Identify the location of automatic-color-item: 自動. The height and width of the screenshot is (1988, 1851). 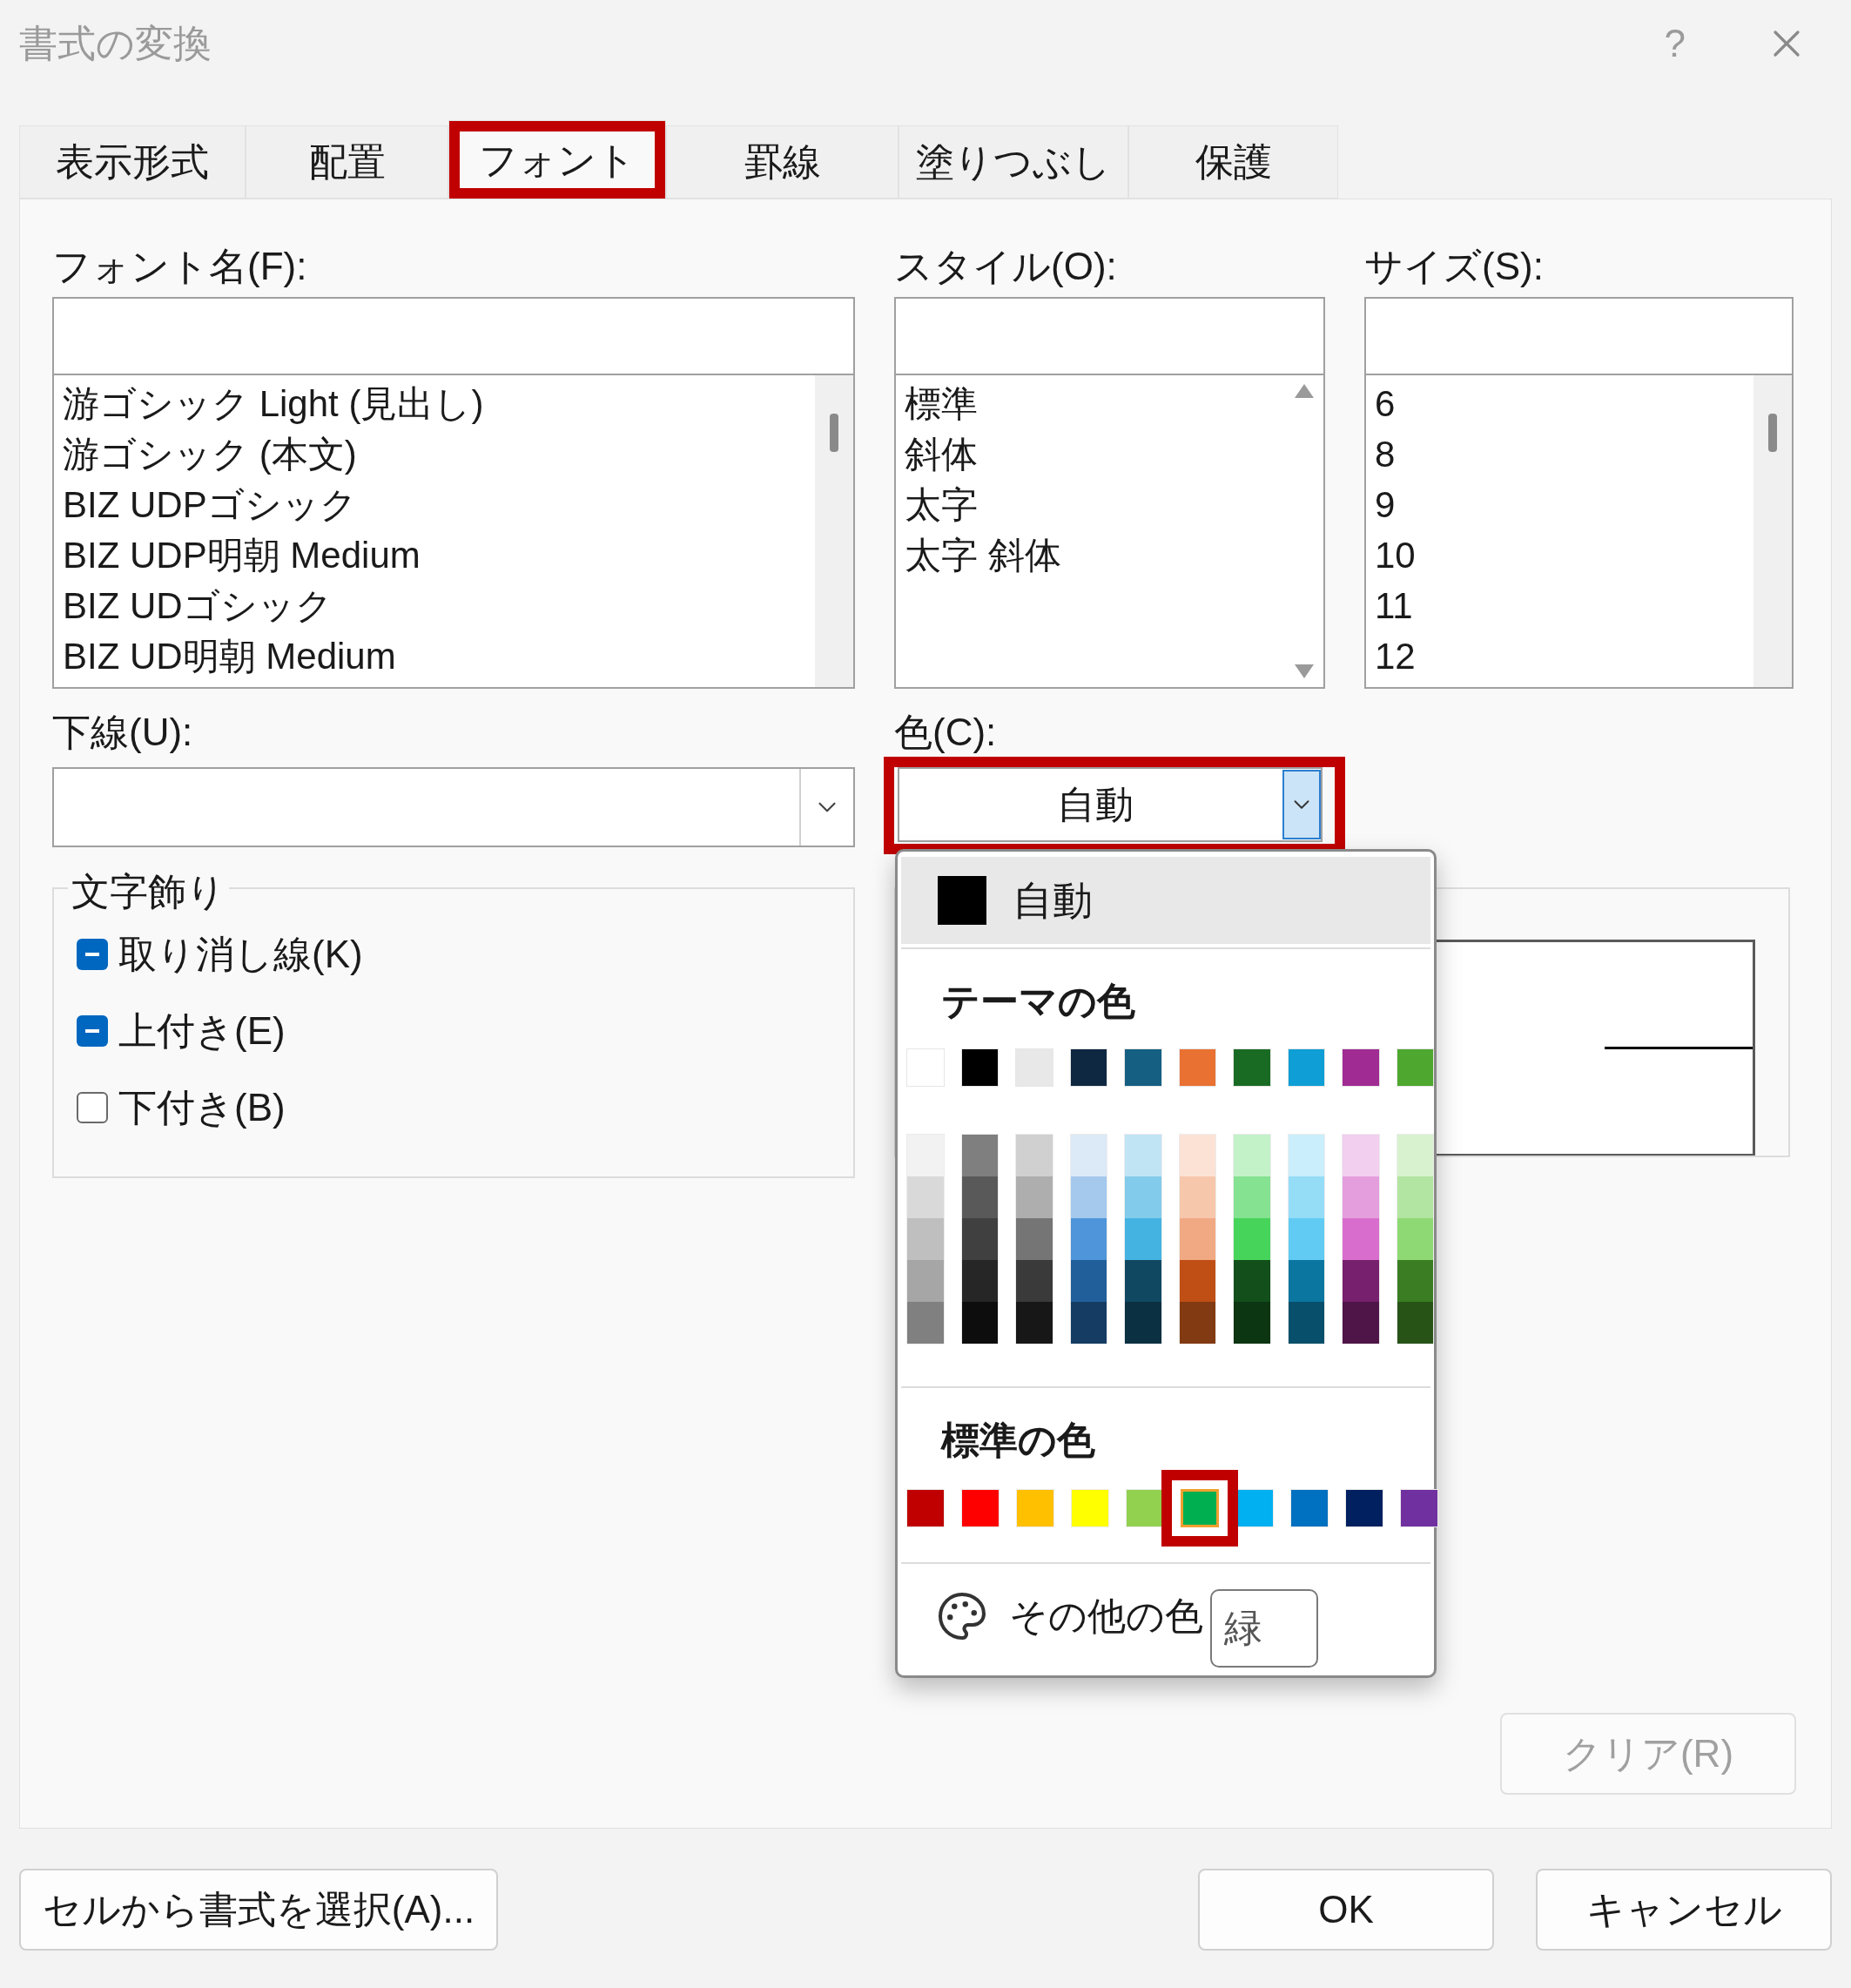
(1165, 900).